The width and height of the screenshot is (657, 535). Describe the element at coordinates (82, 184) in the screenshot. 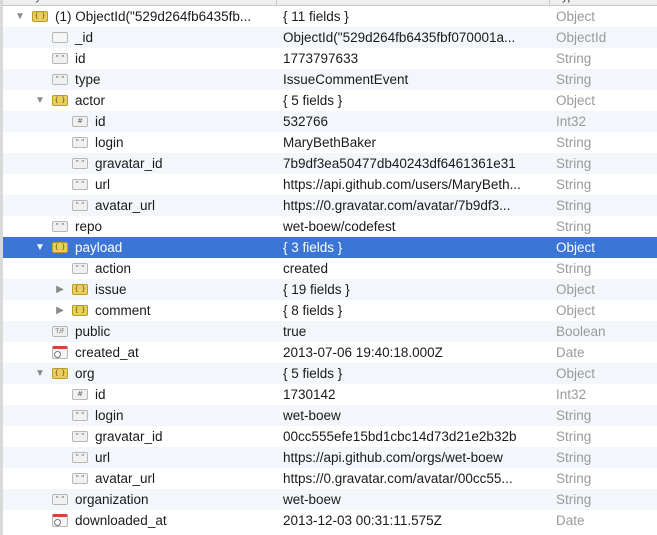

I see `key-cell: " " url` at that location.